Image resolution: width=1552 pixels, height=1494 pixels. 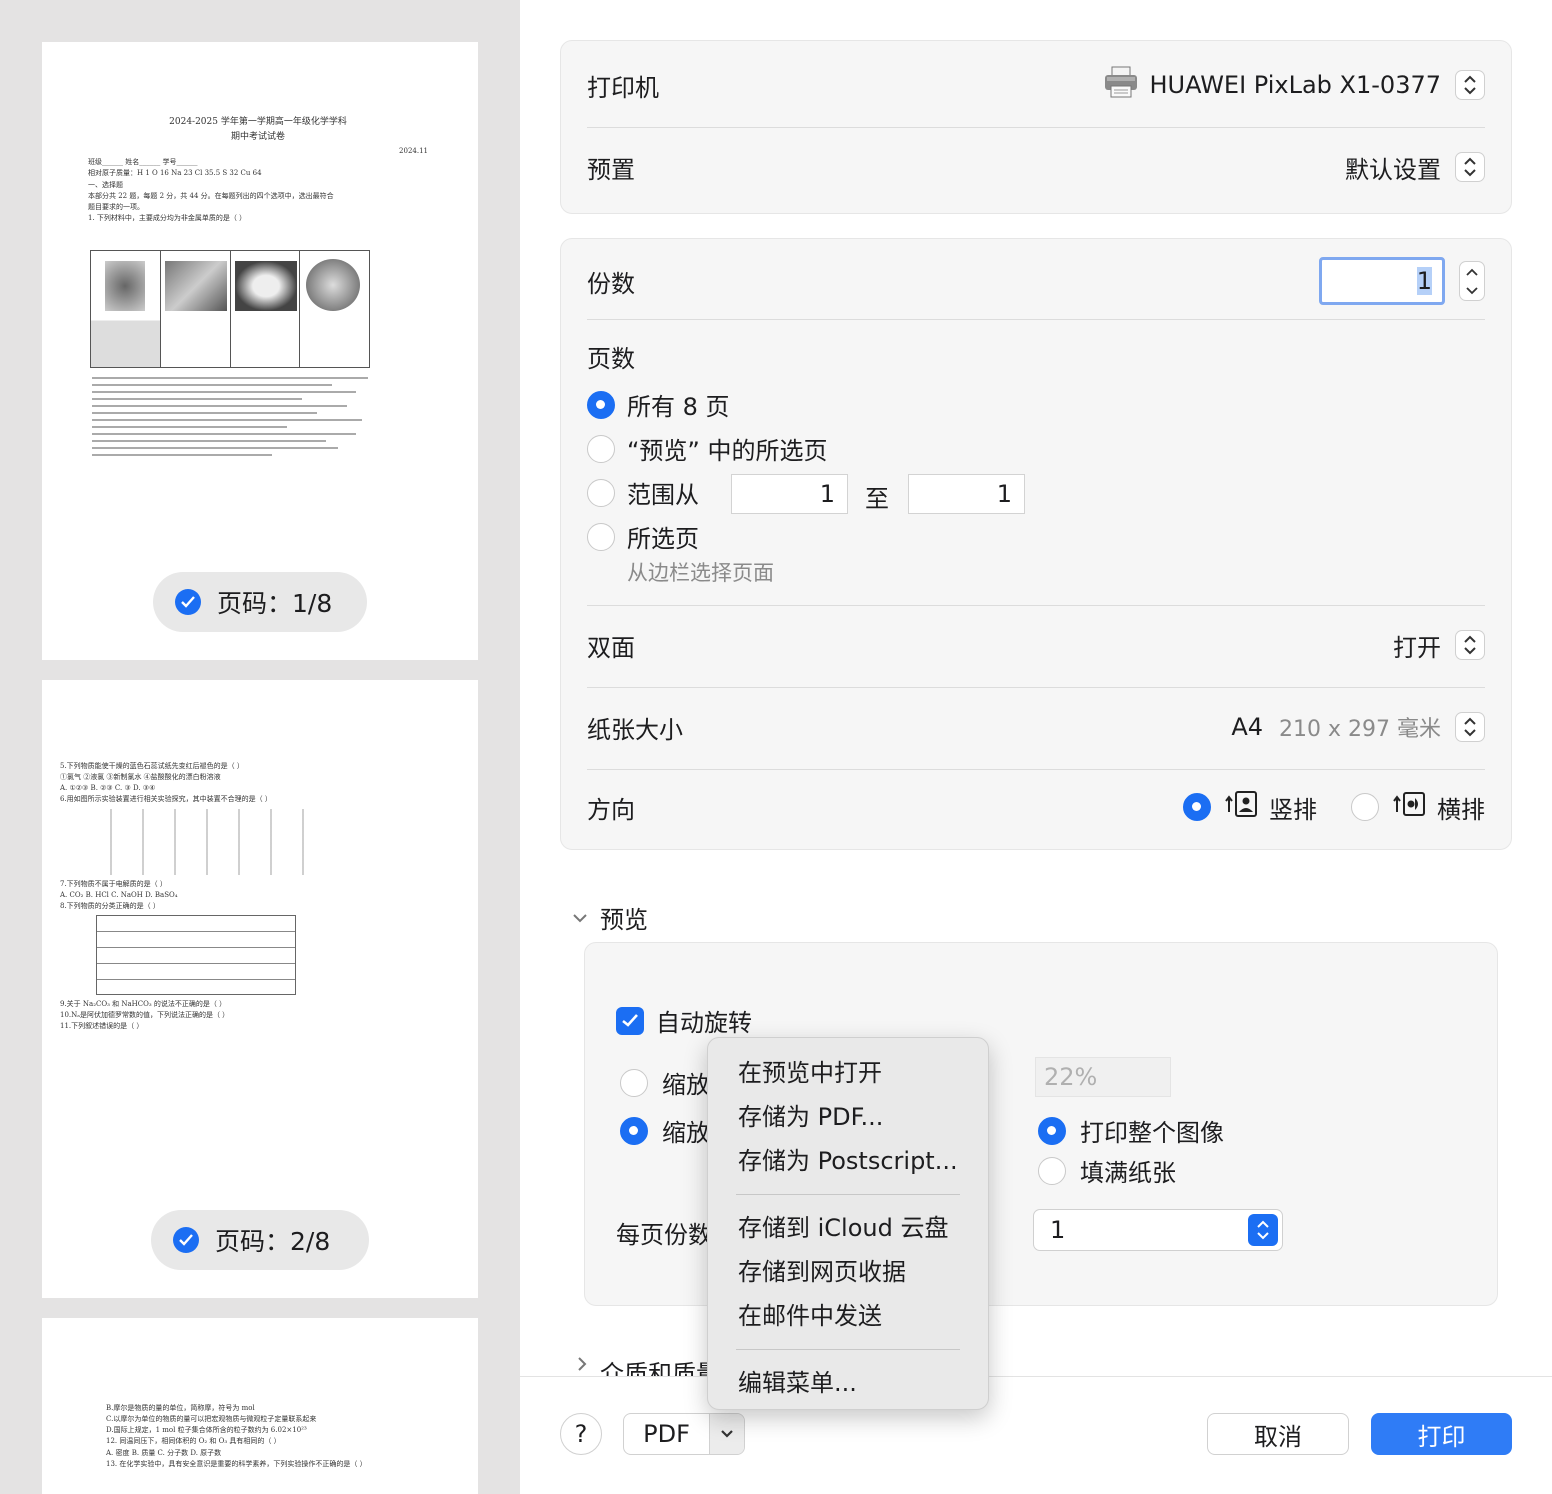 I want to click on chevron-up-icon, so click(x=1472, y=272).